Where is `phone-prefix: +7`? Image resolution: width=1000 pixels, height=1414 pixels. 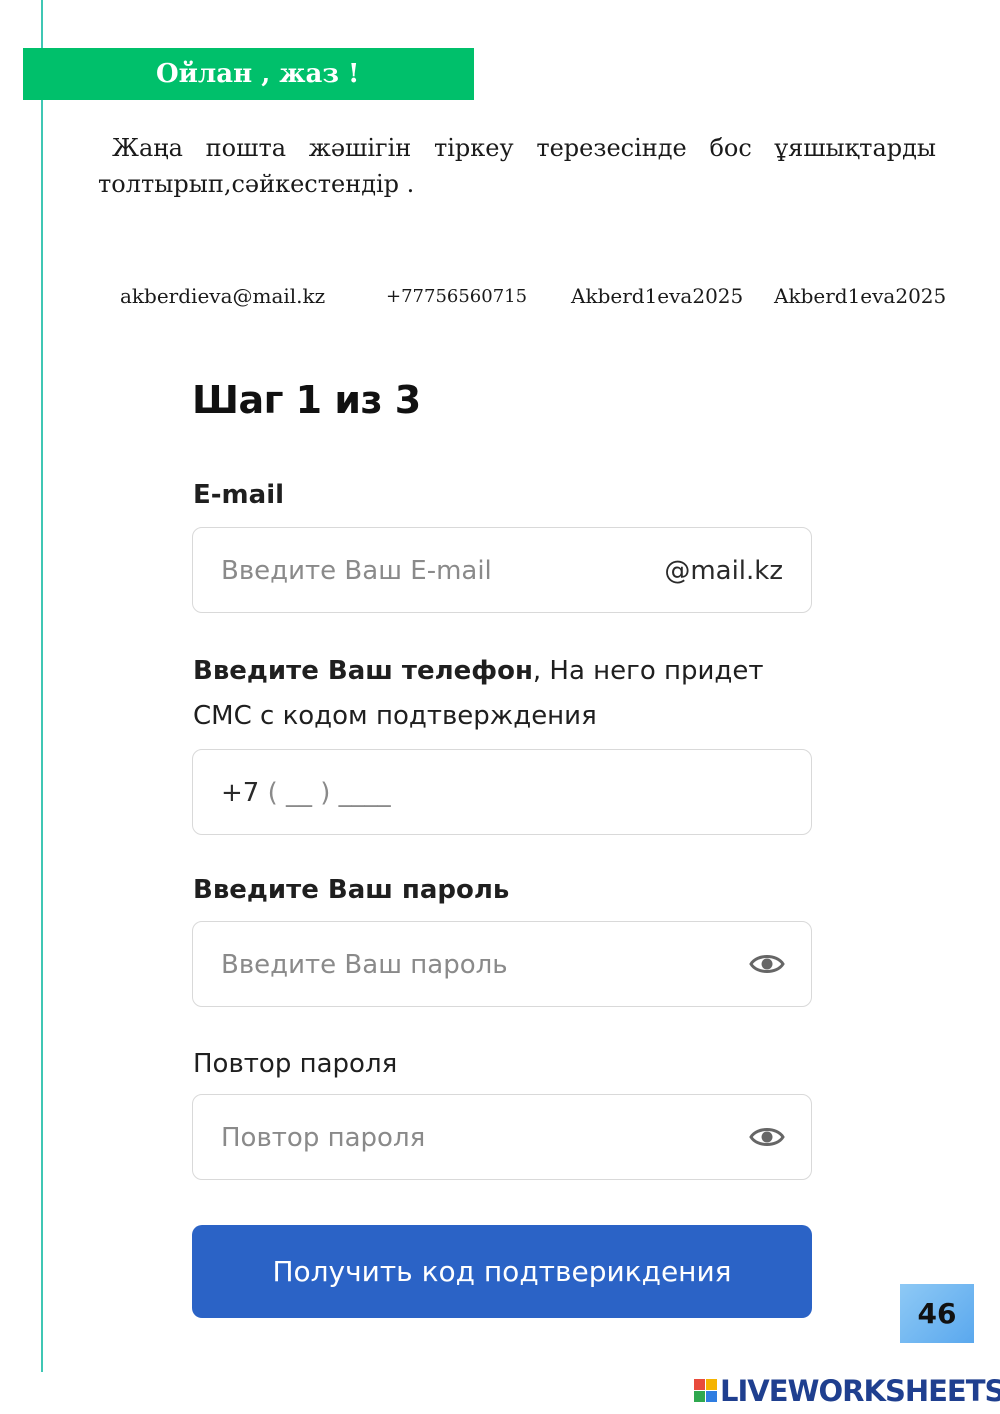 phone-prefix: +7 is located at coordinates (240, 793).